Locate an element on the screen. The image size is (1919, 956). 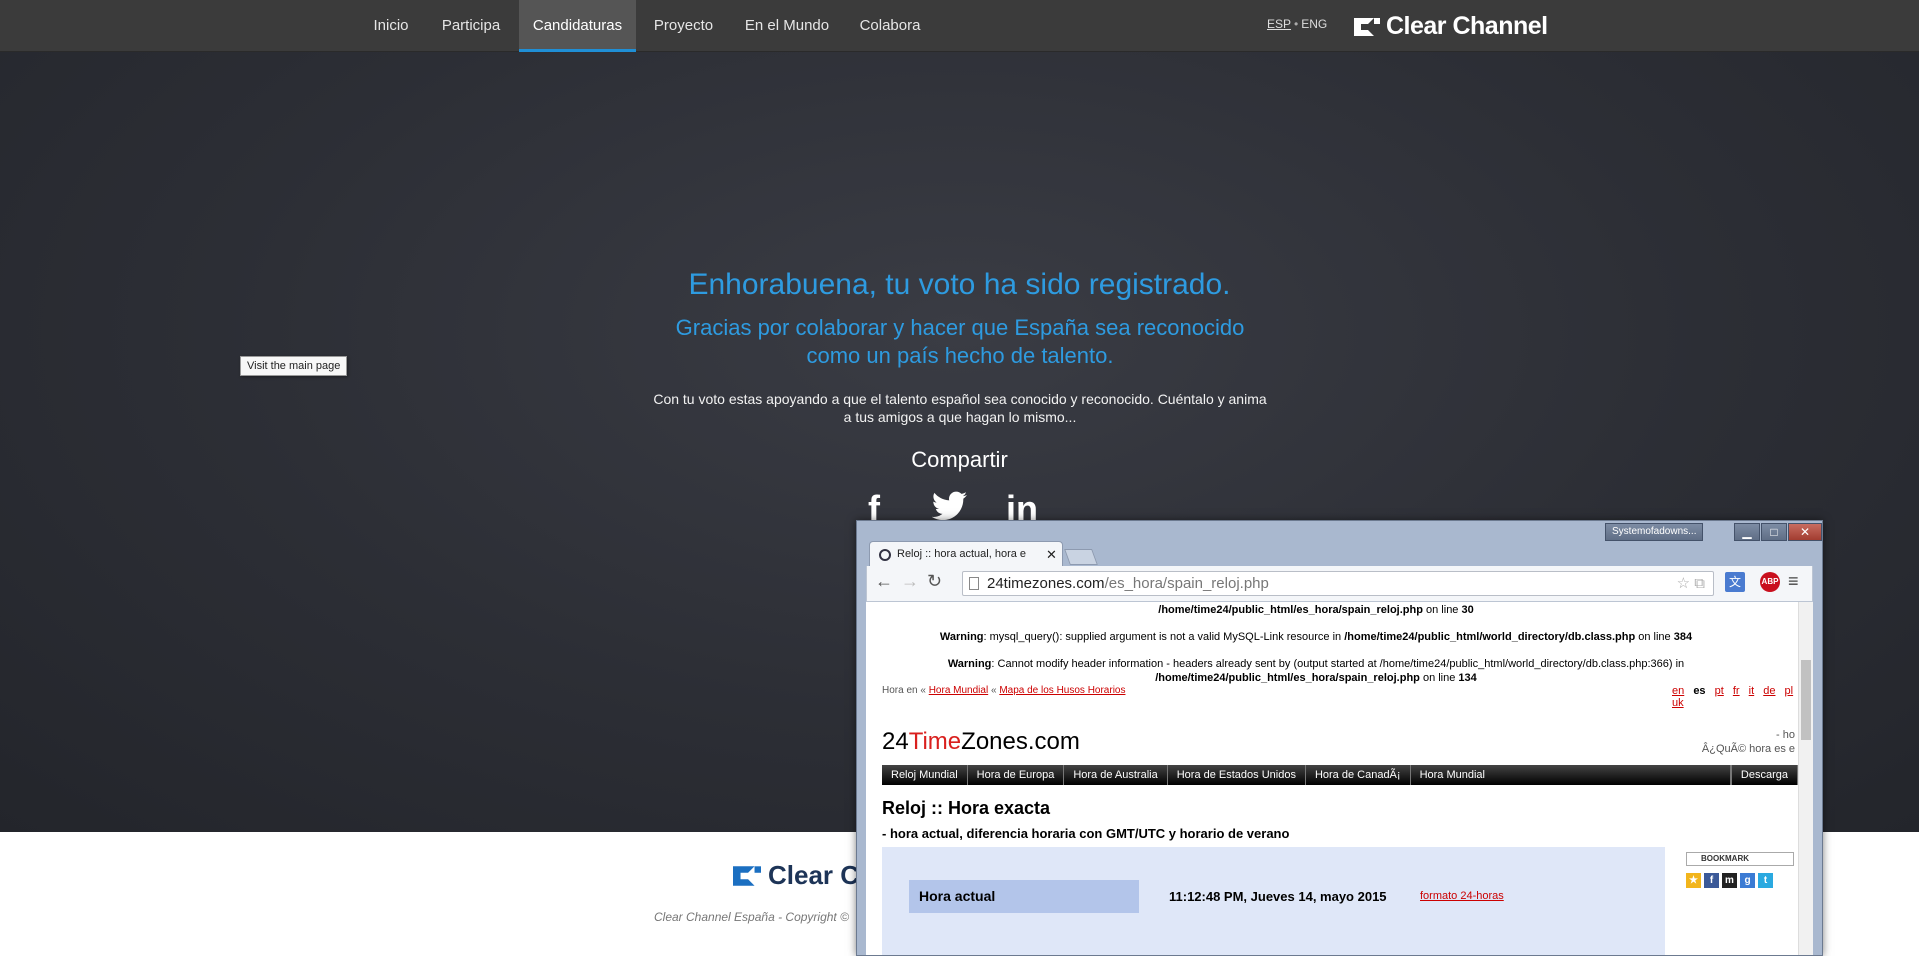
site-logo: 24TimeZones.com is located at coordinates (981, 742).